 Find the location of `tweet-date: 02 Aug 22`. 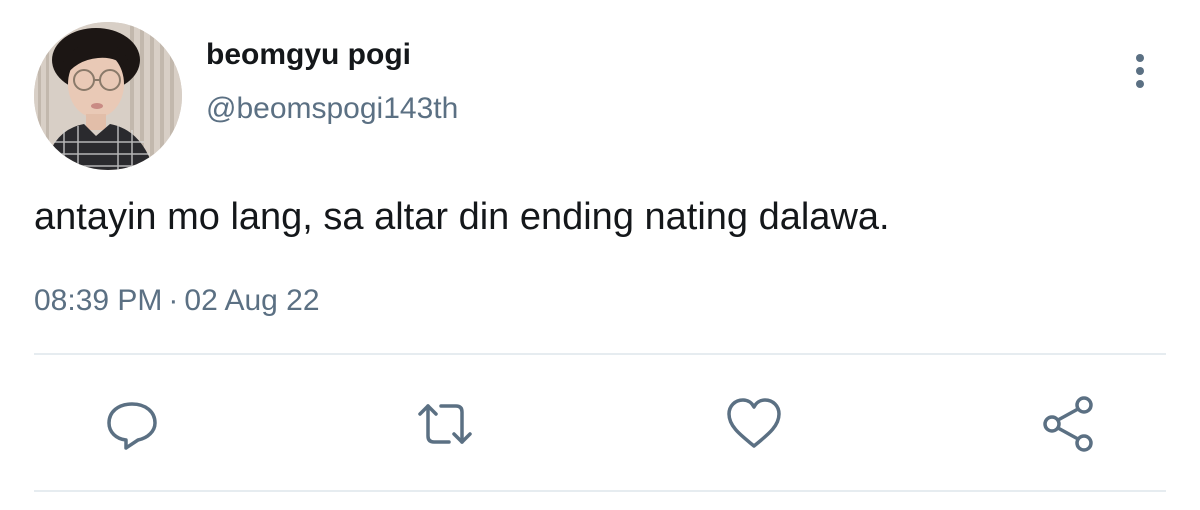

tweet-date: 02 Aug 22 is located at coordinates (252, 300).